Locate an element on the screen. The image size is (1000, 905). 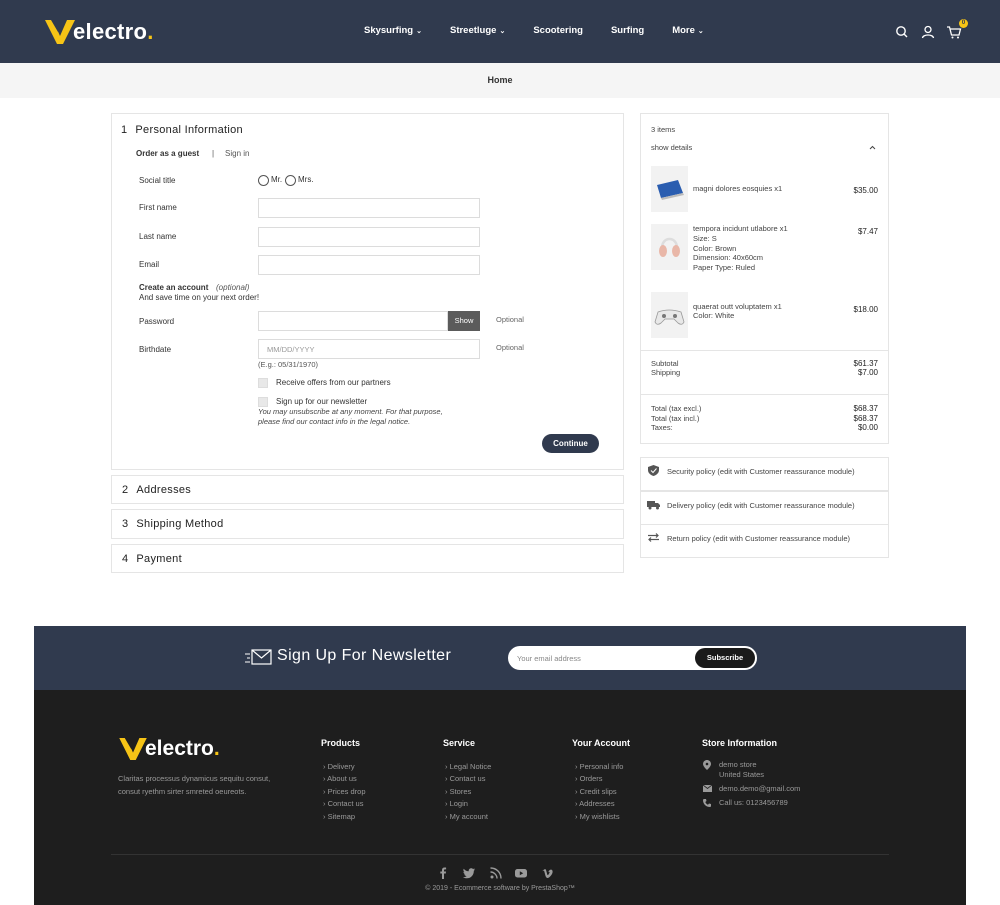
checkout-step-addresses: 2 Addresses is located at coordinates (367, 489).